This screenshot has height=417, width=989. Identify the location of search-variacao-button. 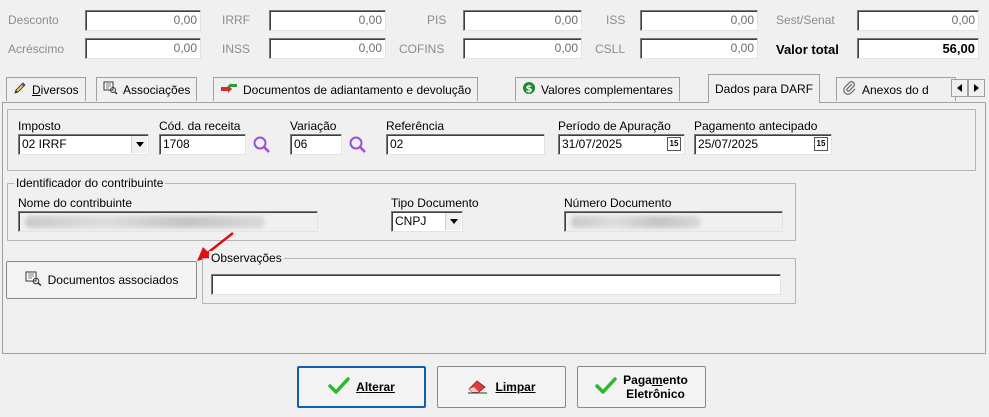
(358, 146).